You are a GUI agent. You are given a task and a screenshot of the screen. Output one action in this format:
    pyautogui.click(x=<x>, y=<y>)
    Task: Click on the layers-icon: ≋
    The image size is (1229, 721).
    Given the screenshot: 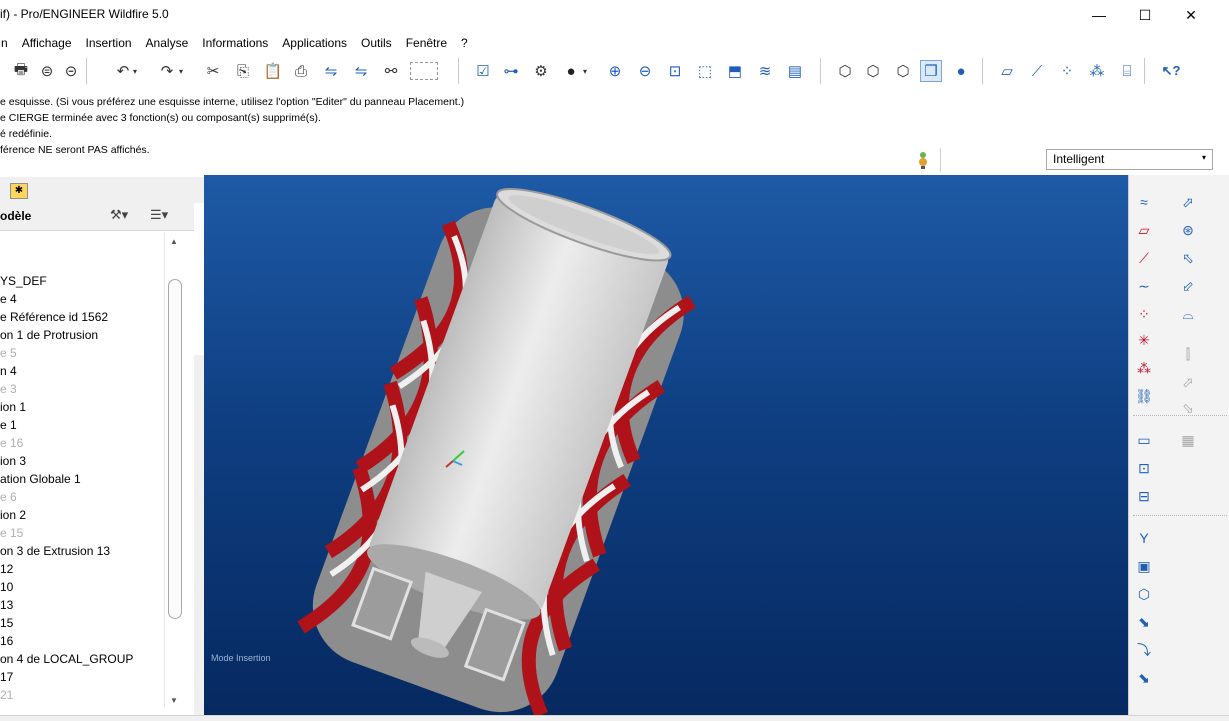 What is the action you would take?
    pyautogui.click(x=765, y=71)
    